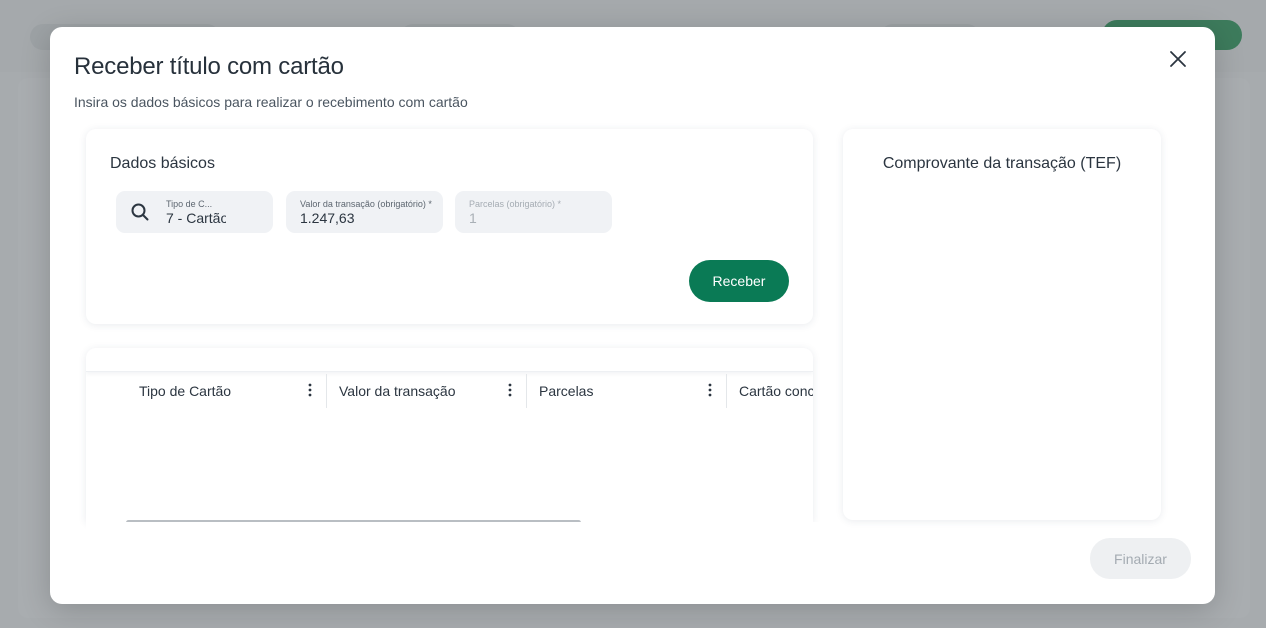 The width and height of the screenshot is (1266, 628). What do you see at coordinates (1002, 163) in the screenshot?
I see `tef-receipt-title: Comprovante da transação (TEF)` at bounding box center [1002, 163].